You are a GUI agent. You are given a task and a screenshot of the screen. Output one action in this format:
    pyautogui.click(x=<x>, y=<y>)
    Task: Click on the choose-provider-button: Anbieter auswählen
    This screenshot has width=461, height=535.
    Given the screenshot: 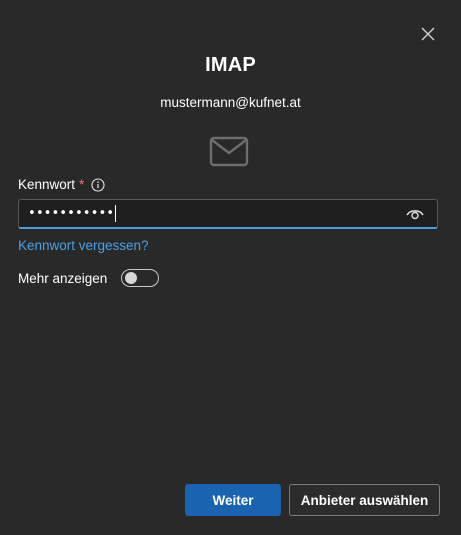 What is the action you would take?
    pyautogui.click(x=364, y=500)
    